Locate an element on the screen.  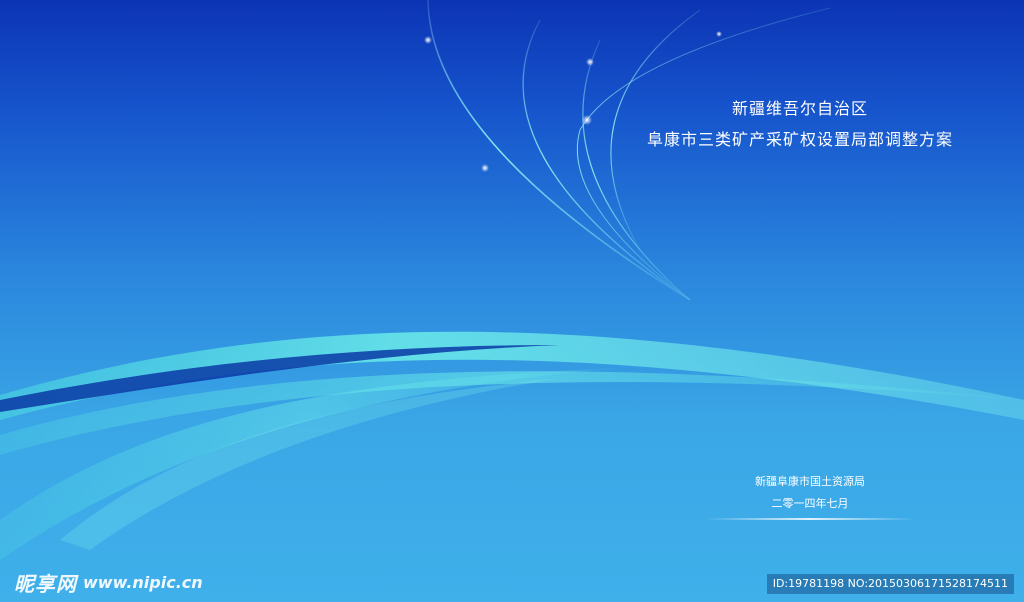
issuer-name: 新疆阜康市国土资源局 is located at coordinates (810, 481).